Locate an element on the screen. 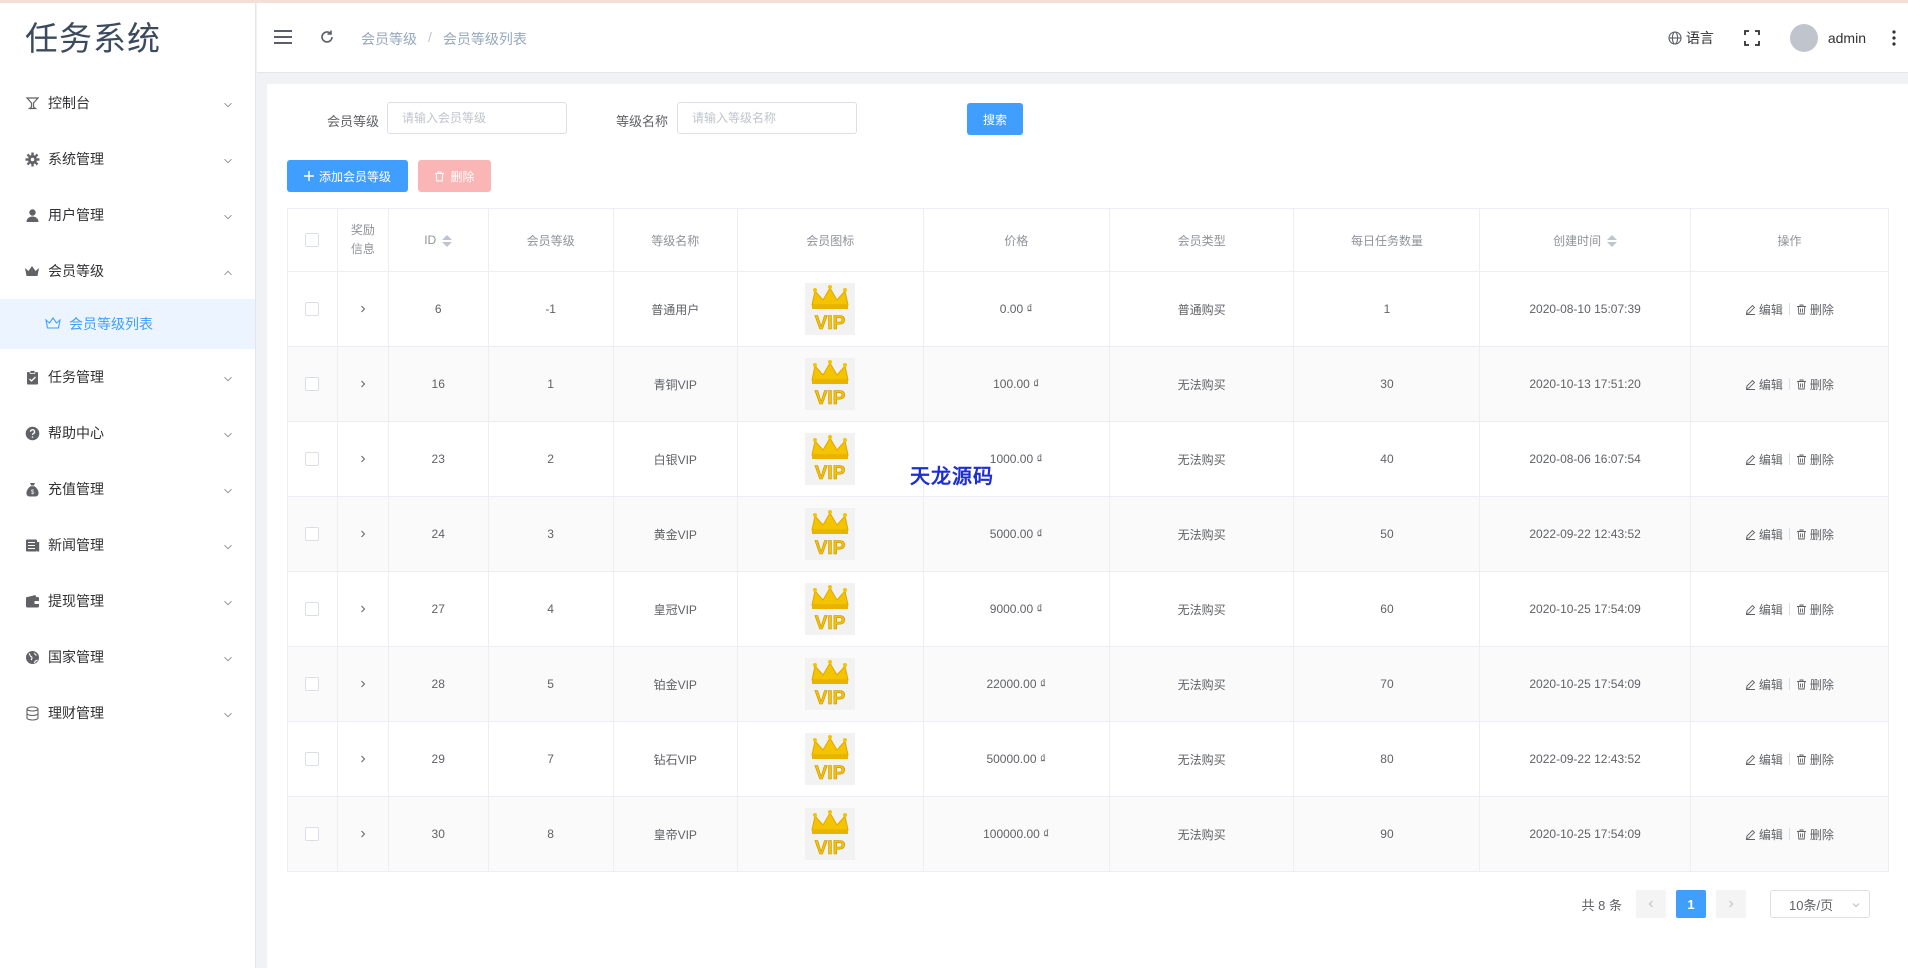  prev-page-button is located at coordinates (1651, 904).